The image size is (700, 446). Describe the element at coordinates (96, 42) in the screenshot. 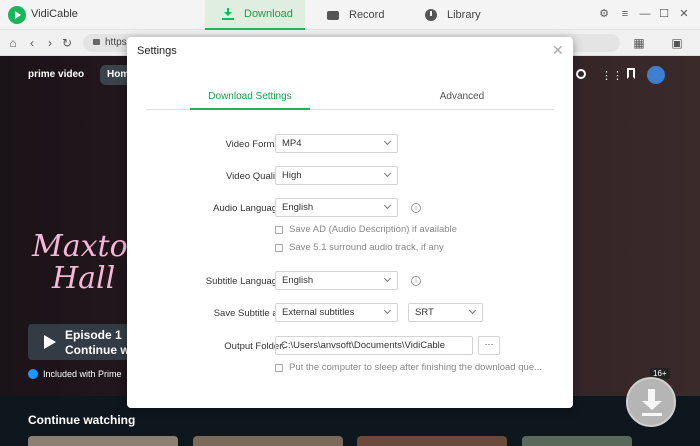

I see `lock-icon` at that location.